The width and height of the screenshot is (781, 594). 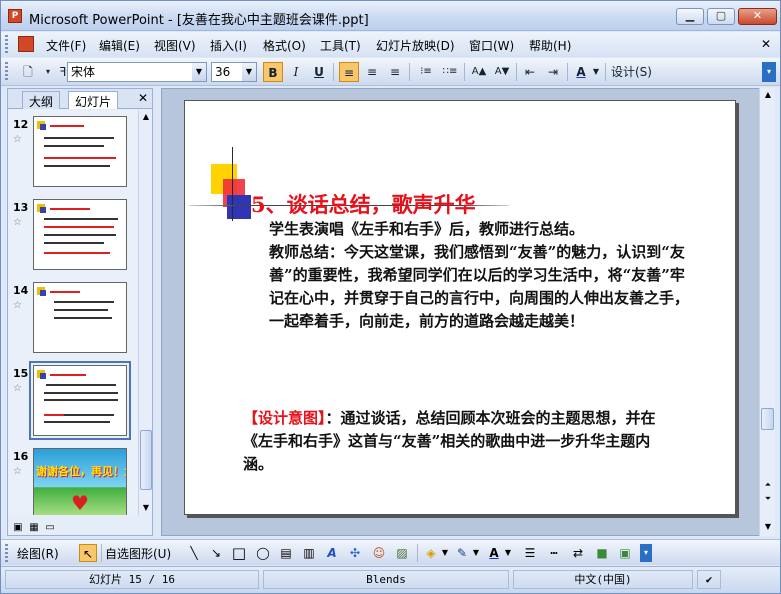 I want to click on design-button: 设计(S), so click(x=641, y=72).